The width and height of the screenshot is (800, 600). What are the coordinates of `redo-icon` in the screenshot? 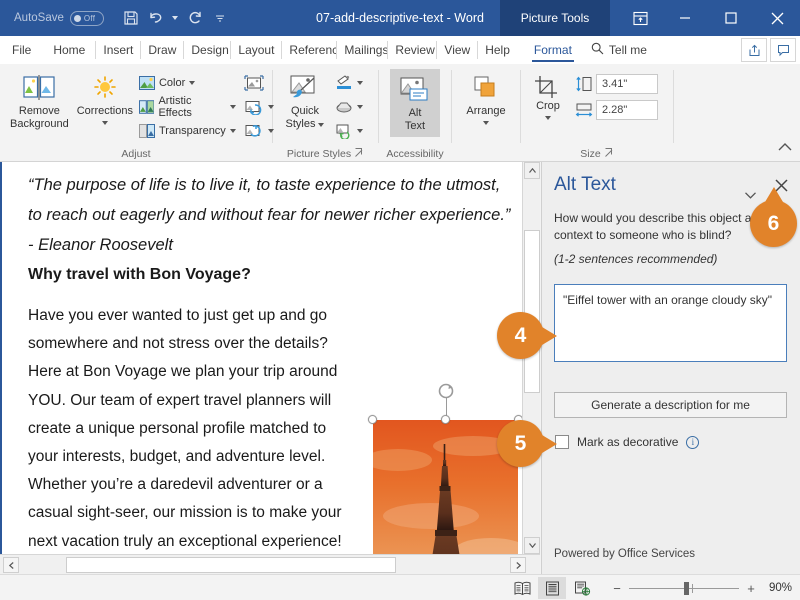 It's located at (195, 18).